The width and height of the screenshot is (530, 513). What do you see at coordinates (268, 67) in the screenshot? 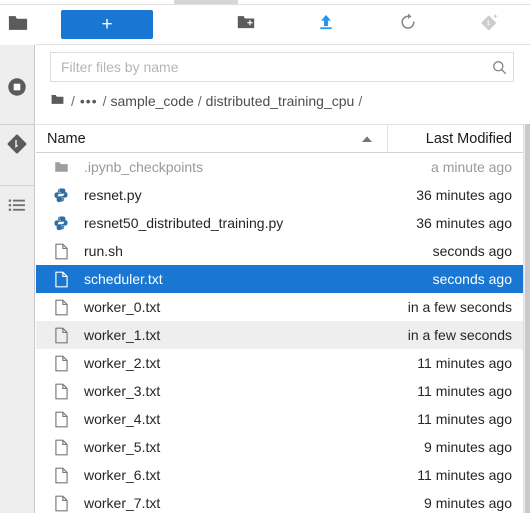
I see `search-input` at bounding box center [268, 67].